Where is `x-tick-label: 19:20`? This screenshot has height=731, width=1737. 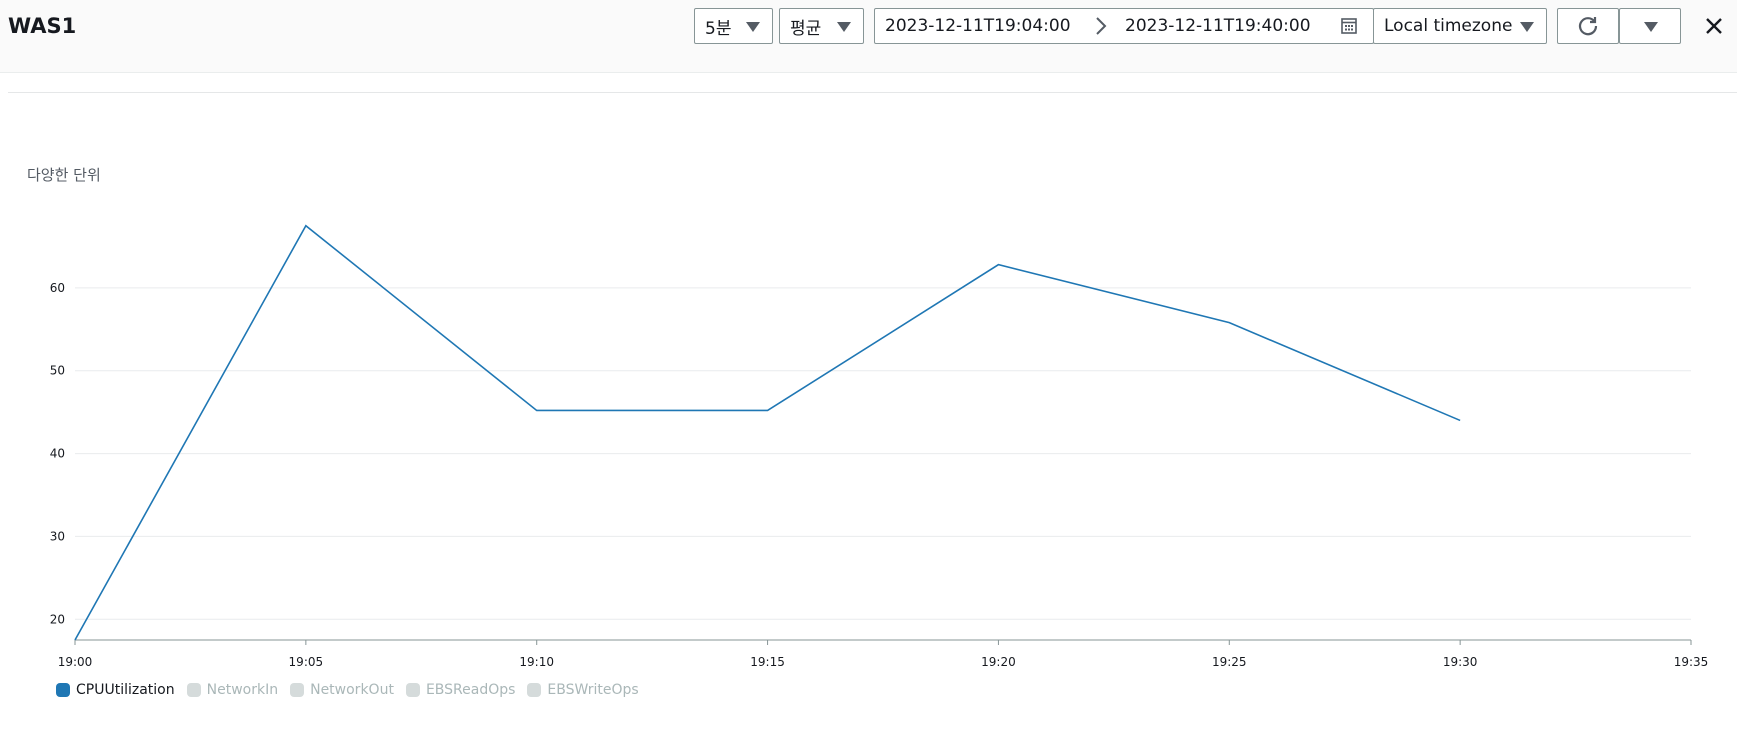
x-tick-label: 19:20 is located at coordinates (998, 662).